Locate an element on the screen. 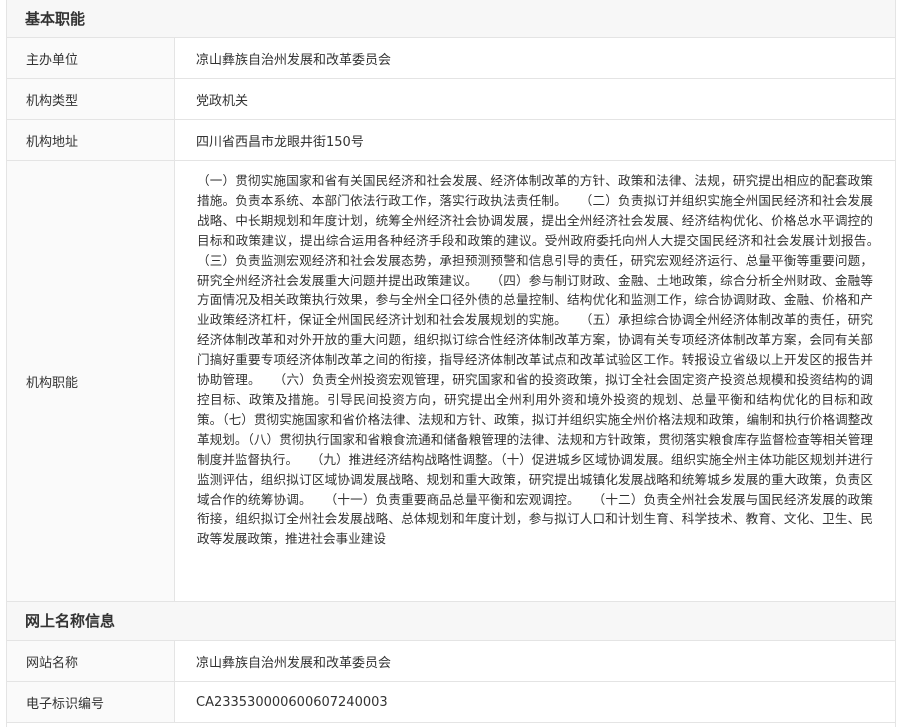 This screenshot has width=909, height=727. row-label: 机构职能 is located at coordinates (91, 381).